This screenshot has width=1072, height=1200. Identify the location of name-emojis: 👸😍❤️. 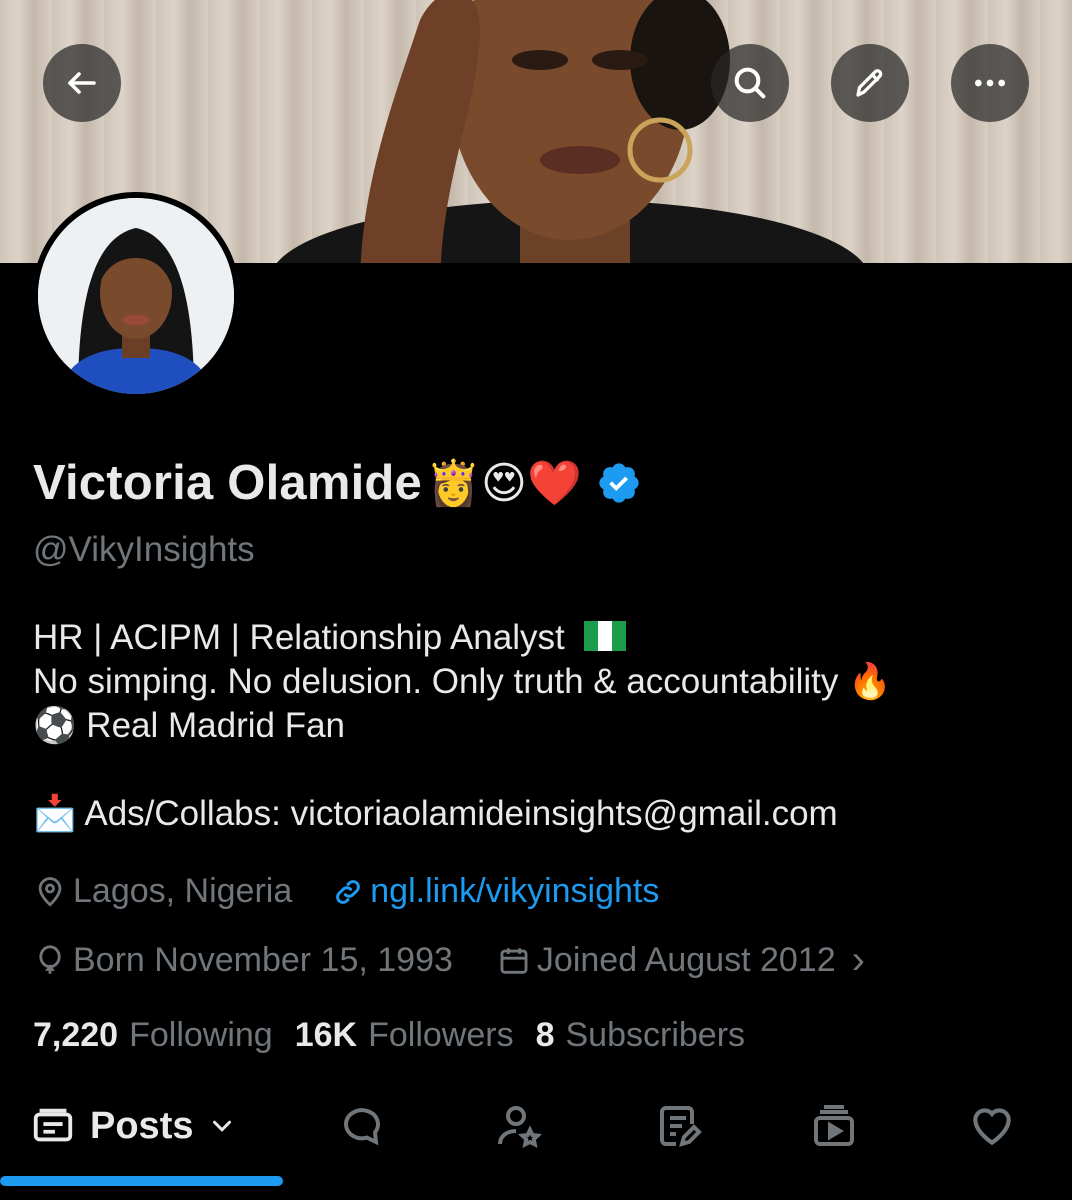
(504, 483).